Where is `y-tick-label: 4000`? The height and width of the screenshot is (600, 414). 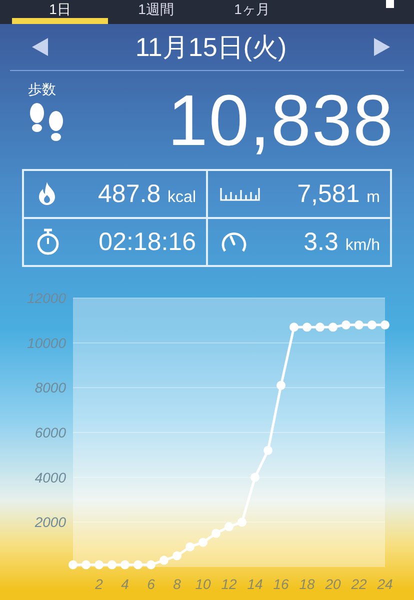
y-tick-label: 4000 is located at coordinates (50, 477).